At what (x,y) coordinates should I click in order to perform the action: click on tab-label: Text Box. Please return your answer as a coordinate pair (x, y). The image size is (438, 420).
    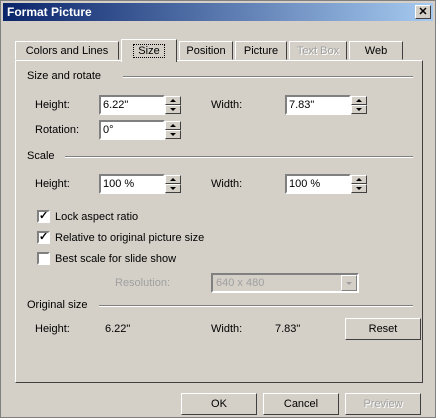
    Looking at the image, I should click on (318, 51).